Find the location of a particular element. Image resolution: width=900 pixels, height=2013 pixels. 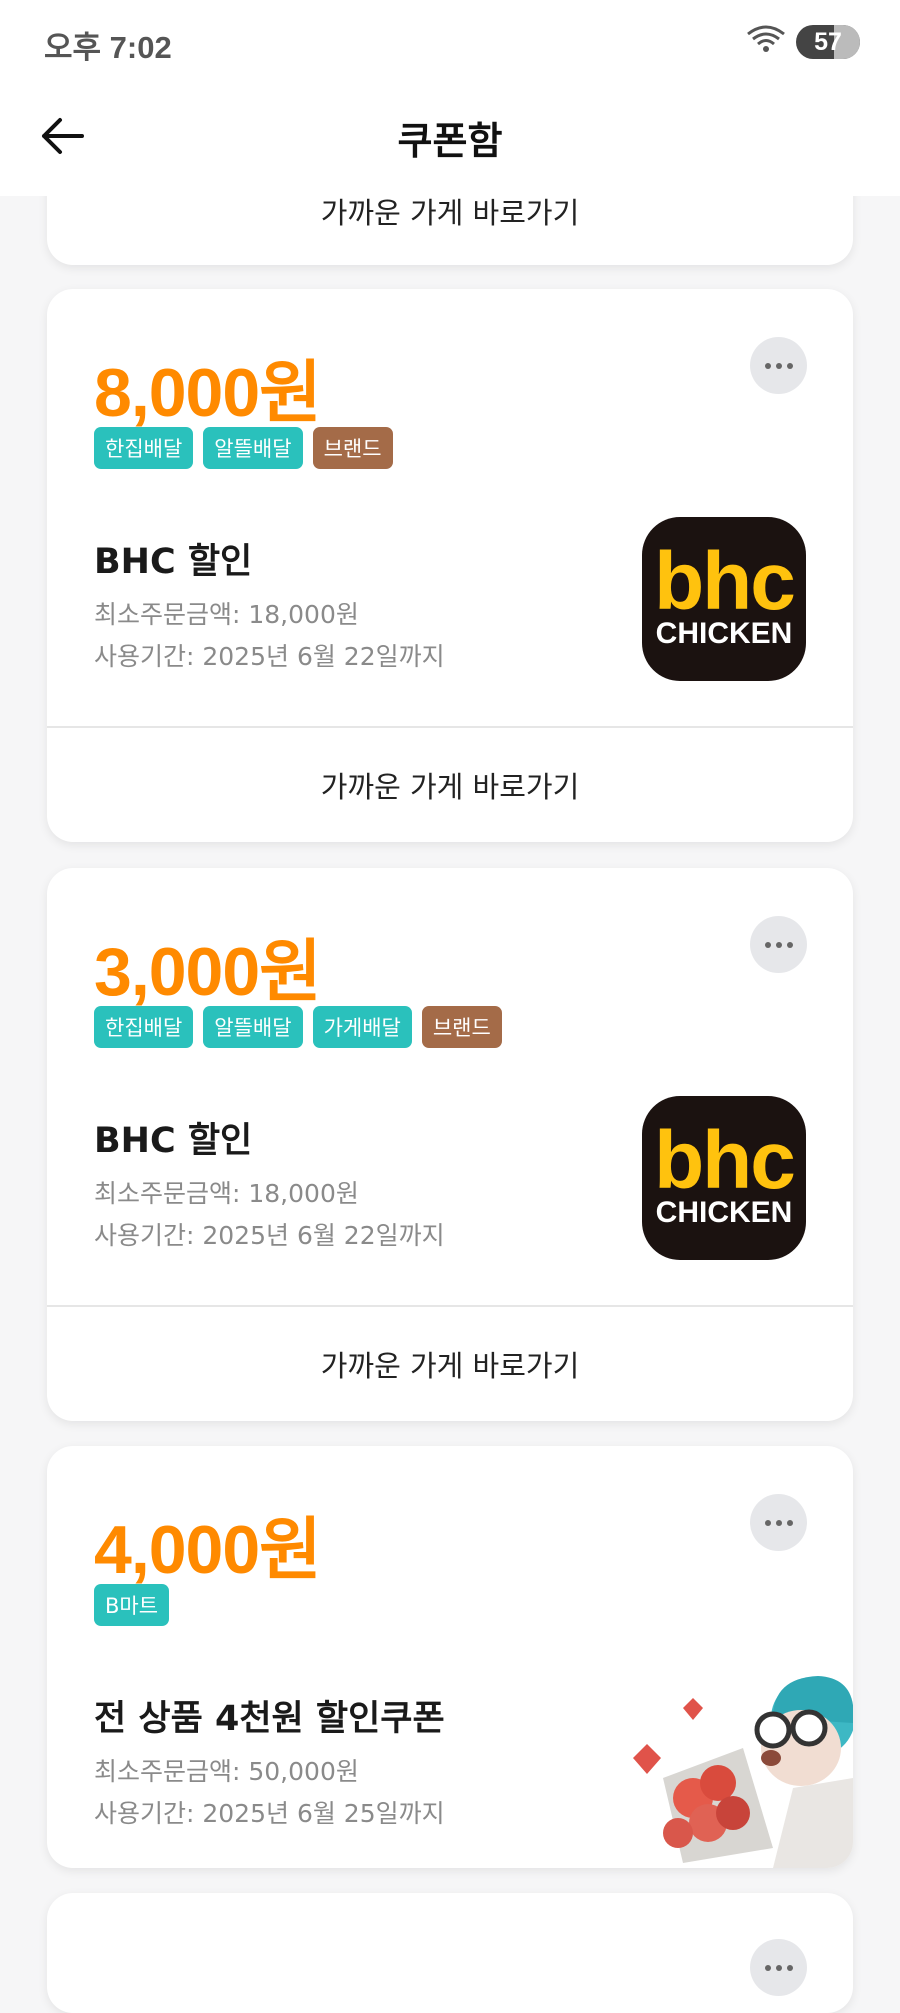

tag-badge: 가게배달 is located at coordinates (362, 1027).